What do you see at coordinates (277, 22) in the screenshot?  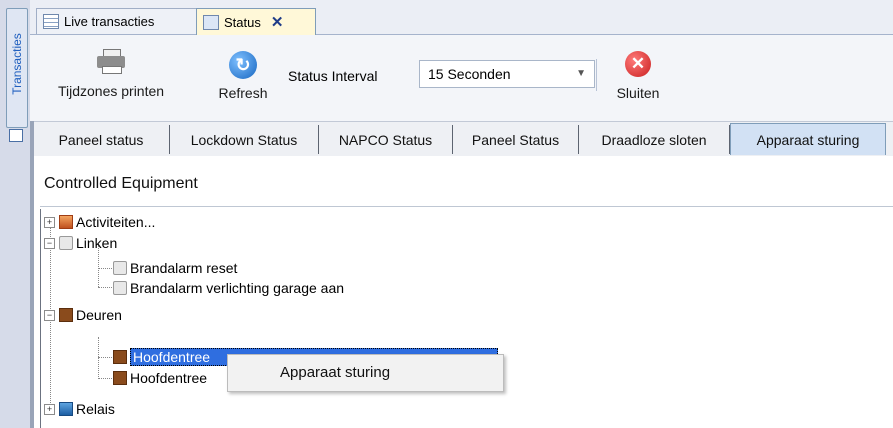 I see `close-tab-icon: ✕` at bounding box center [277, 22].